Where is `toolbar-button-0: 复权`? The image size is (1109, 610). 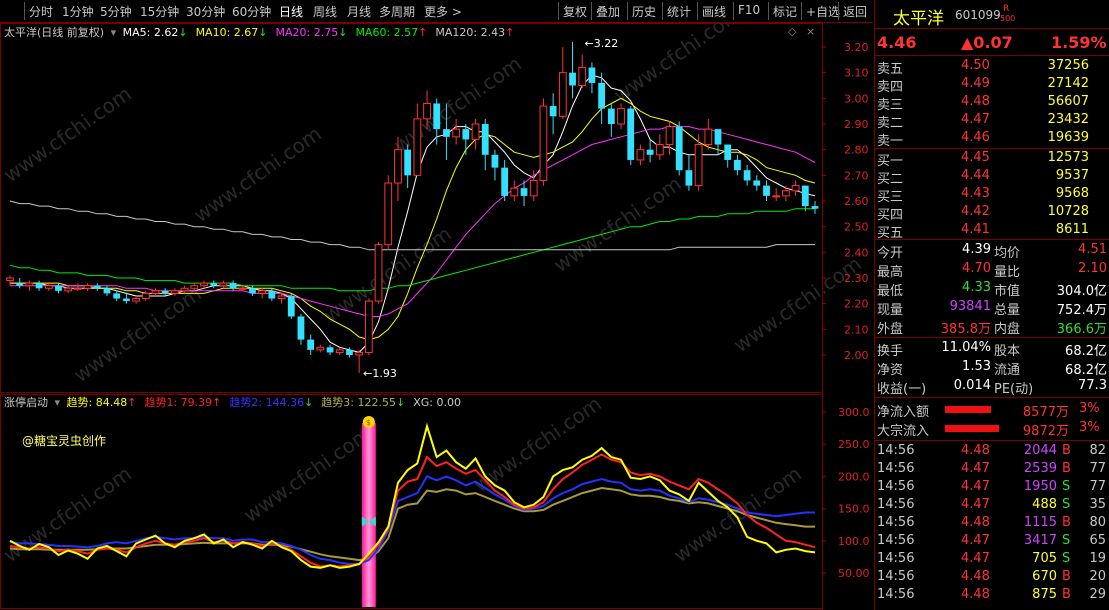 toolbar-button-0: 复权 is located at coordinates (575, 11).